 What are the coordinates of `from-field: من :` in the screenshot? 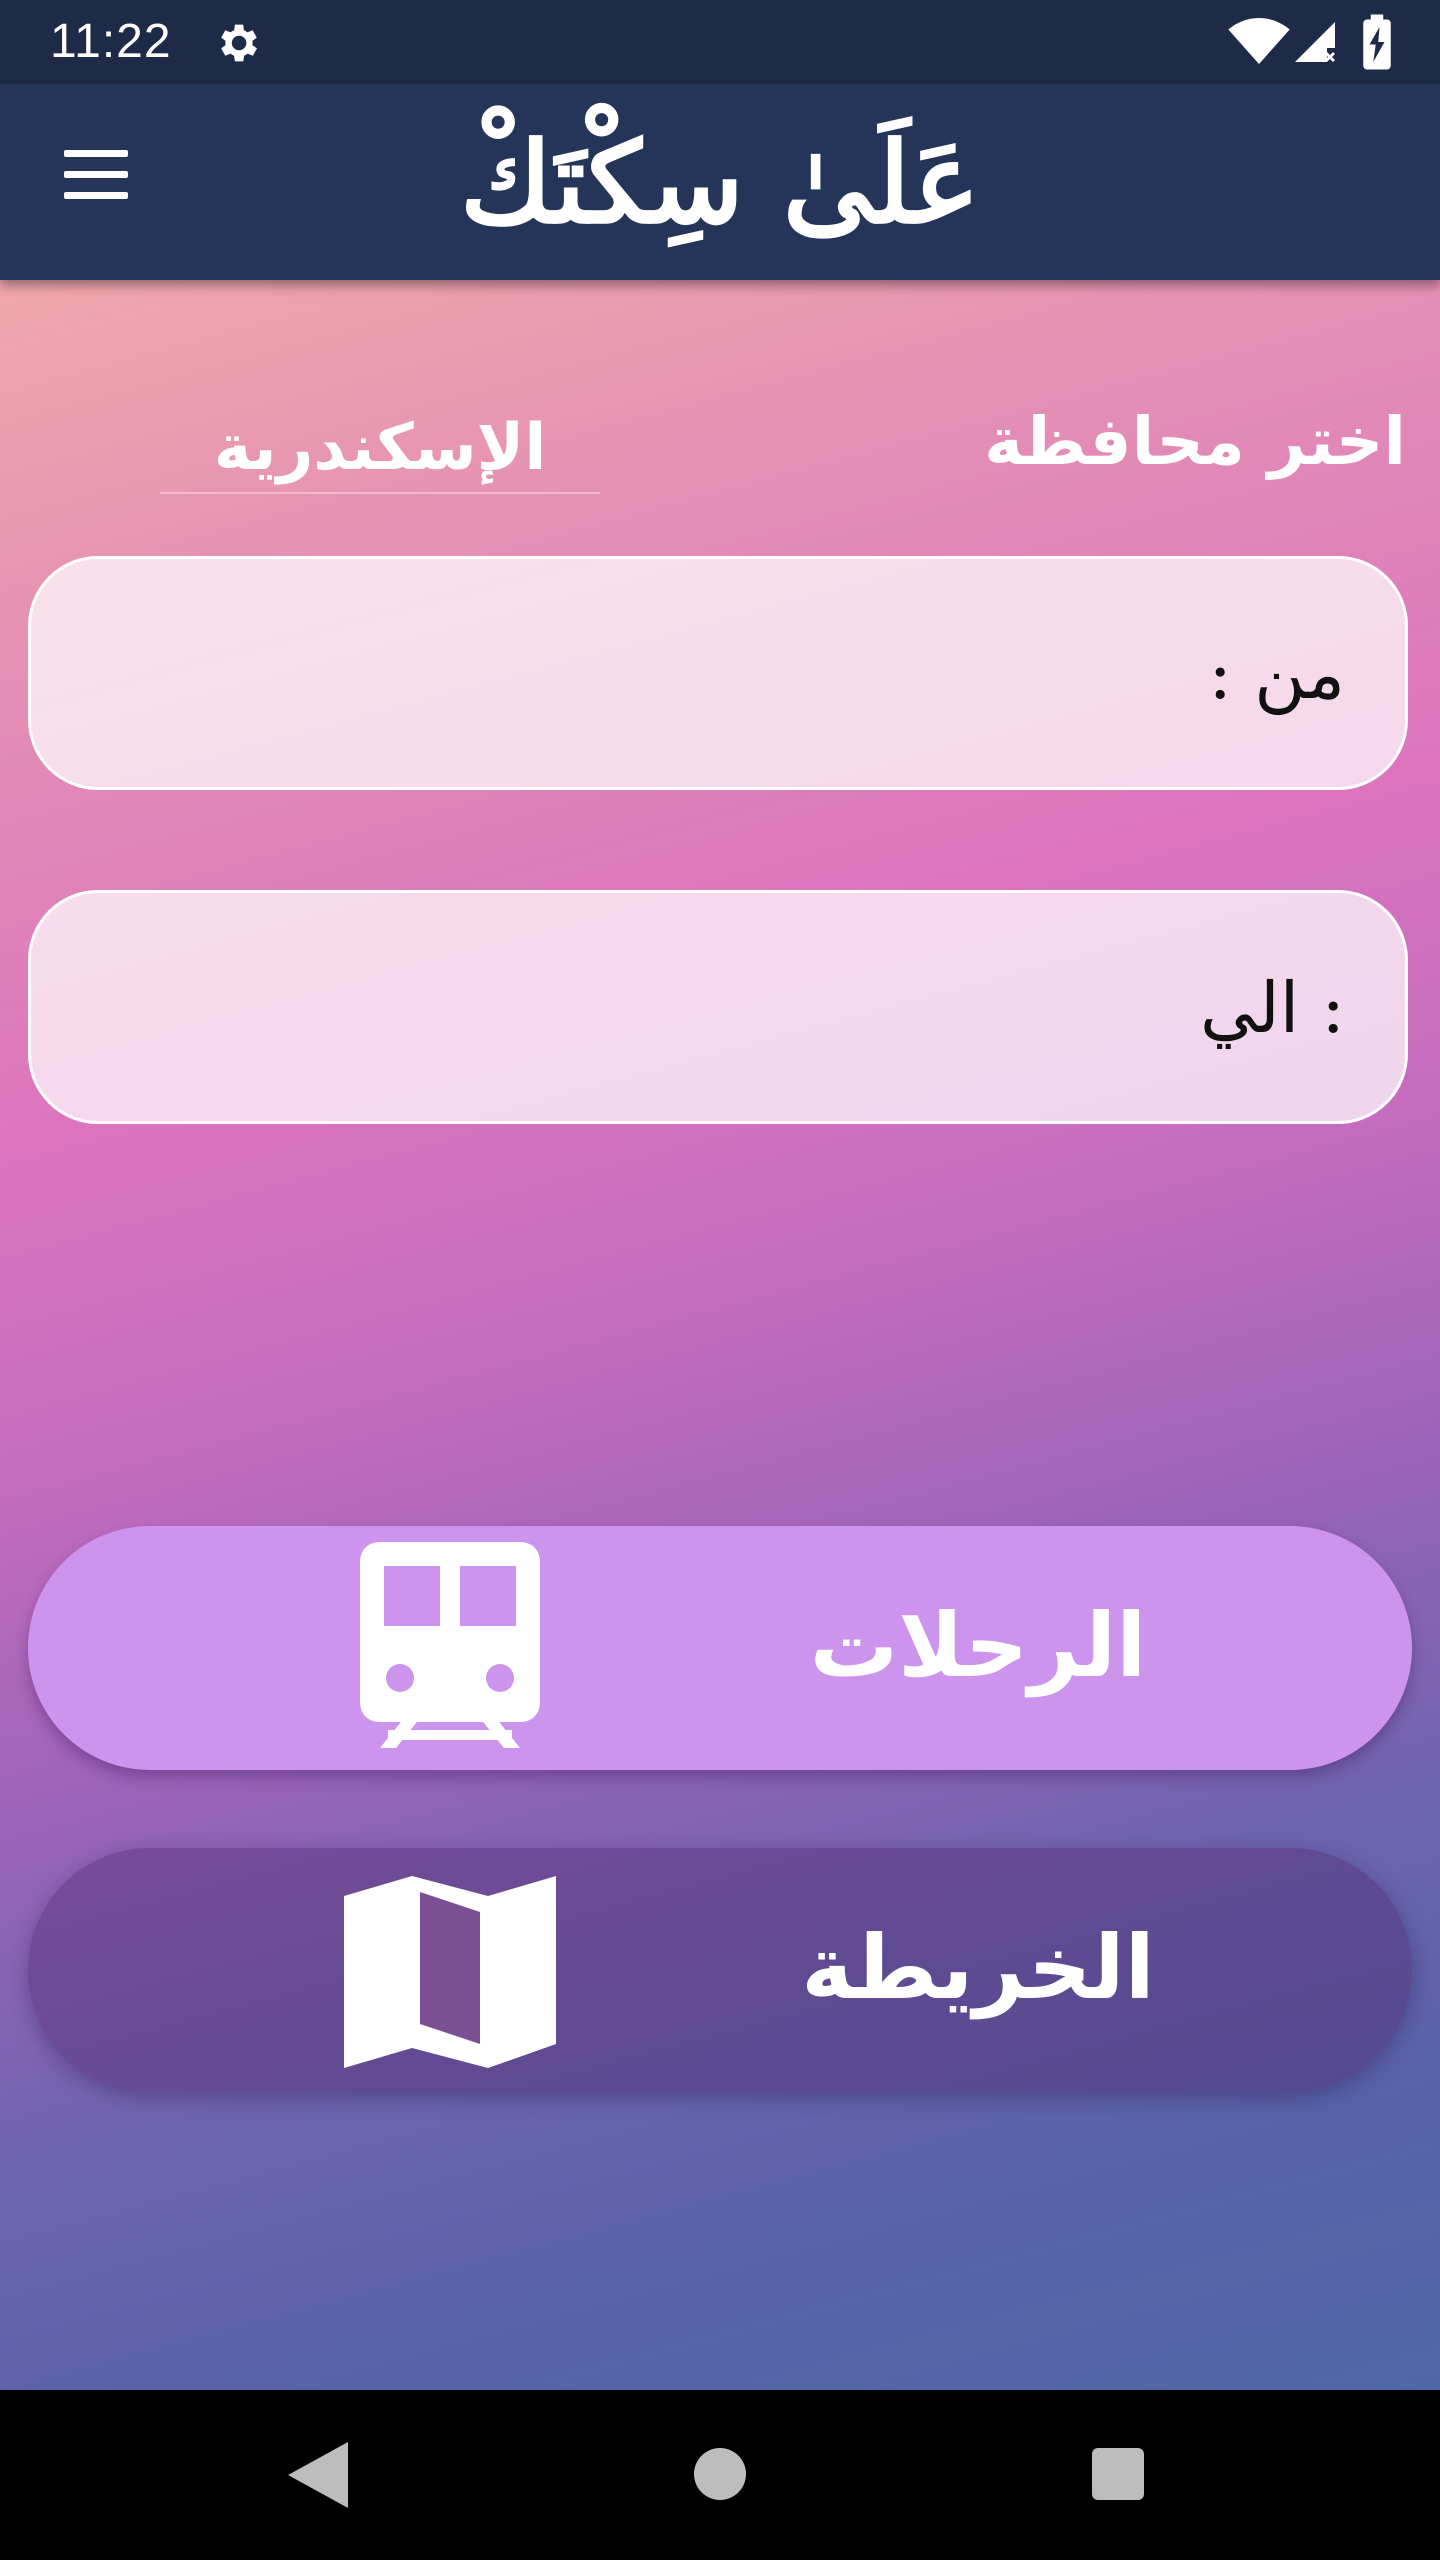 It's located at (718, 673).